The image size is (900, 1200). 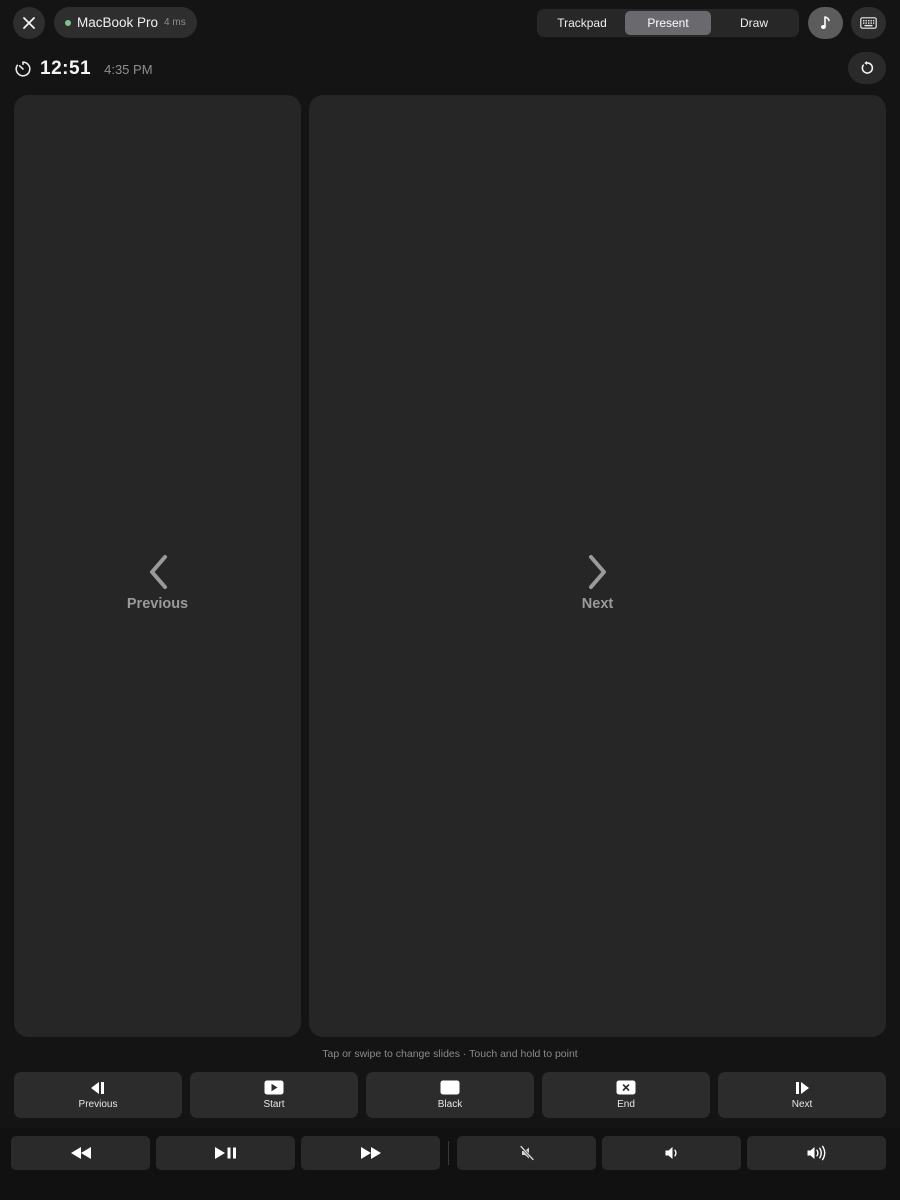 I want to click on end-show-icon, so click(x=626, y=1087).